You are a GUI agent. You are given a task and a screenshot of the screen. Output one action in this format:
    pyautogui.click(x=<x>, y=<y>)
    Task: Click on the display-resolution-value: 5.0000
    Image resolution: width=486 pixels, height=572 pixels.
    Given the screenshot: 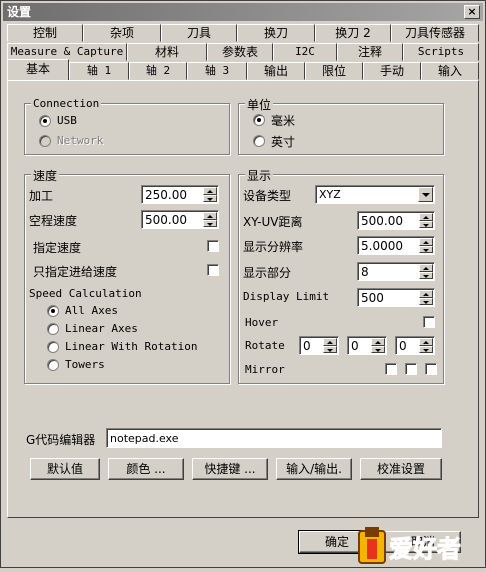 What is the action you would take?
    pyautogui.click(x=382, y=246)
    